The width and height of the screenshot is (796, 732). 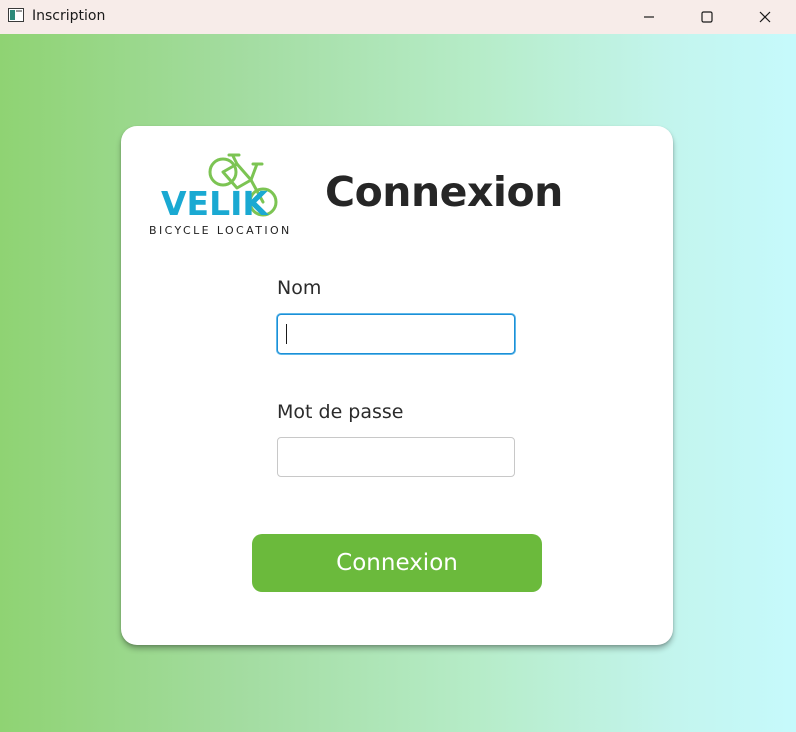 I want to click on login-button: Connexion, so click(x=397, y=563).